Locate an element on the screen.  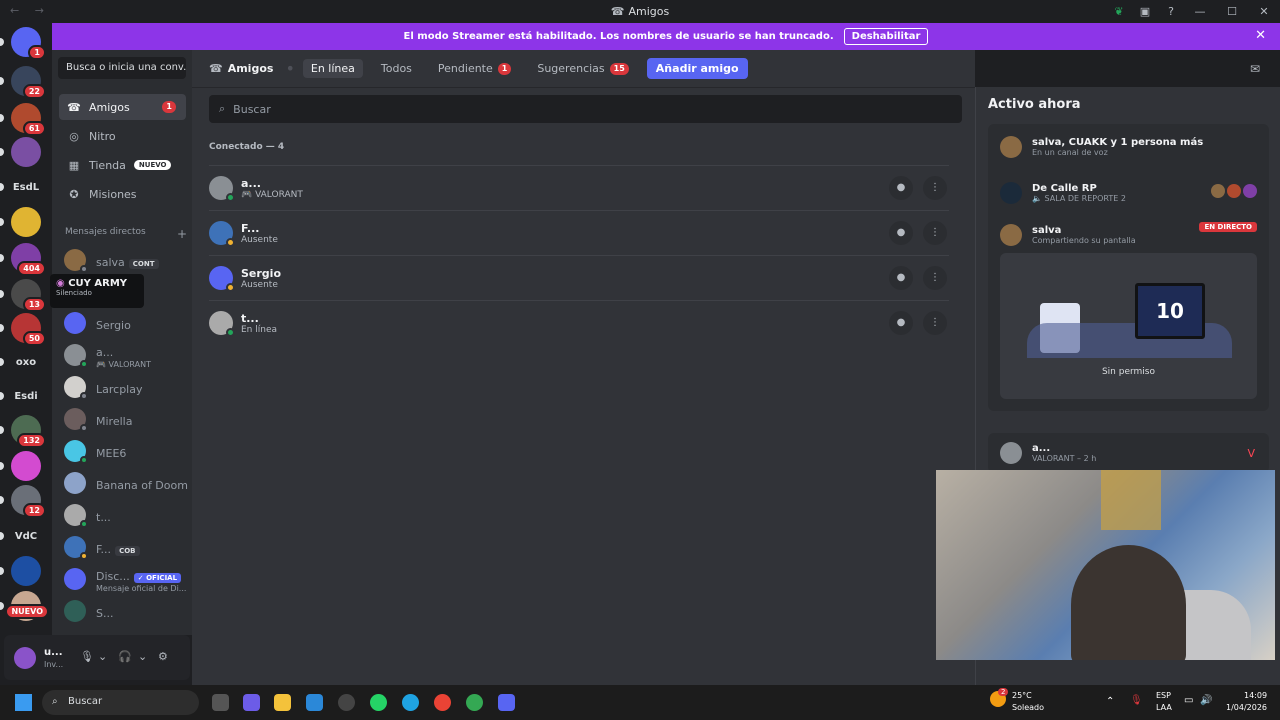
friend-row: Sergio Ausente ● ⋮ is located at coordinates (579, 277).